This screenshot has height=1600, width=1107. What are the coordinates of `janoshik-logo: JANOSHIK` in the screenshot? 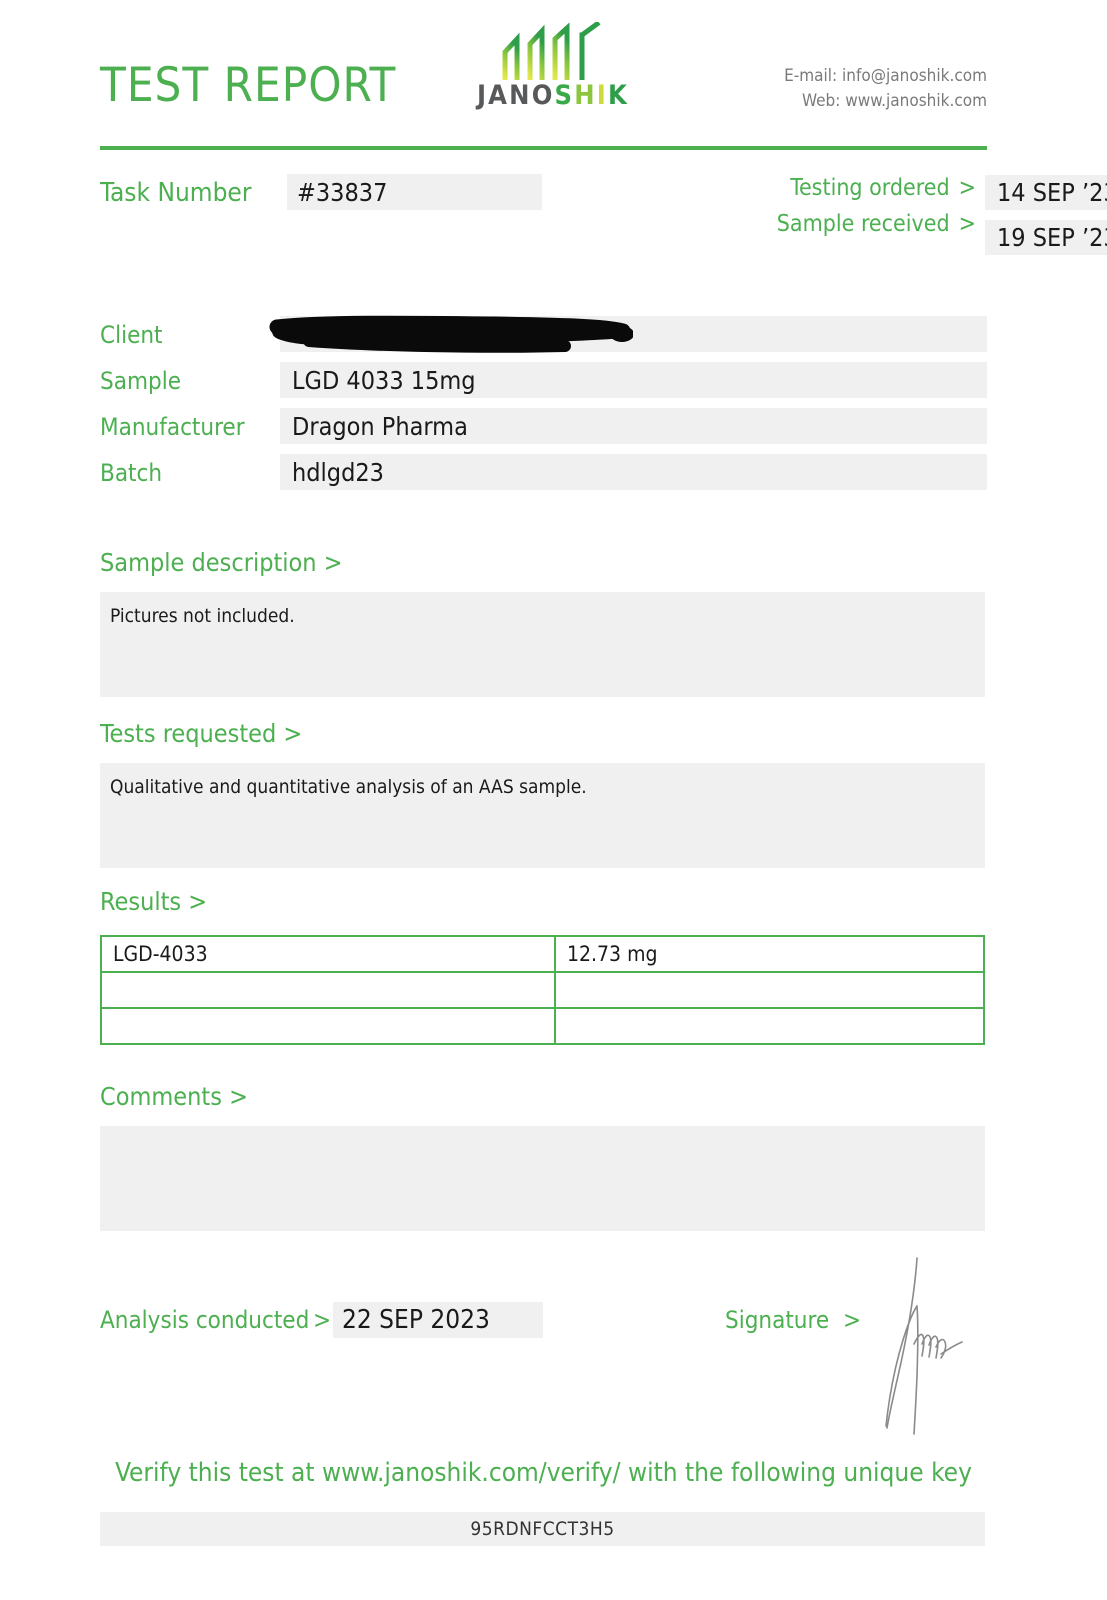 It's located at (553, 72).